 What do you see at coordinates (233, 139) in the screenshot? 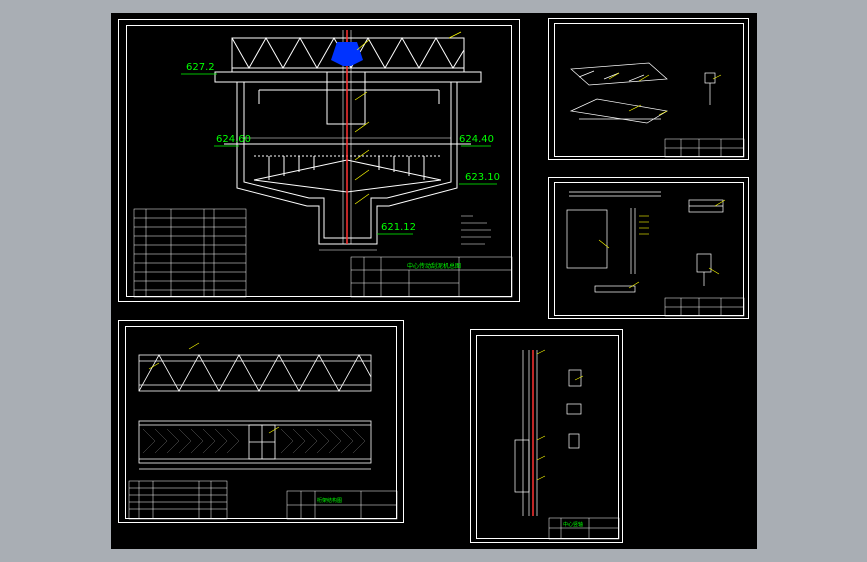
I see `elevation-water-left: 624.60` at bounding box center [233, 139].